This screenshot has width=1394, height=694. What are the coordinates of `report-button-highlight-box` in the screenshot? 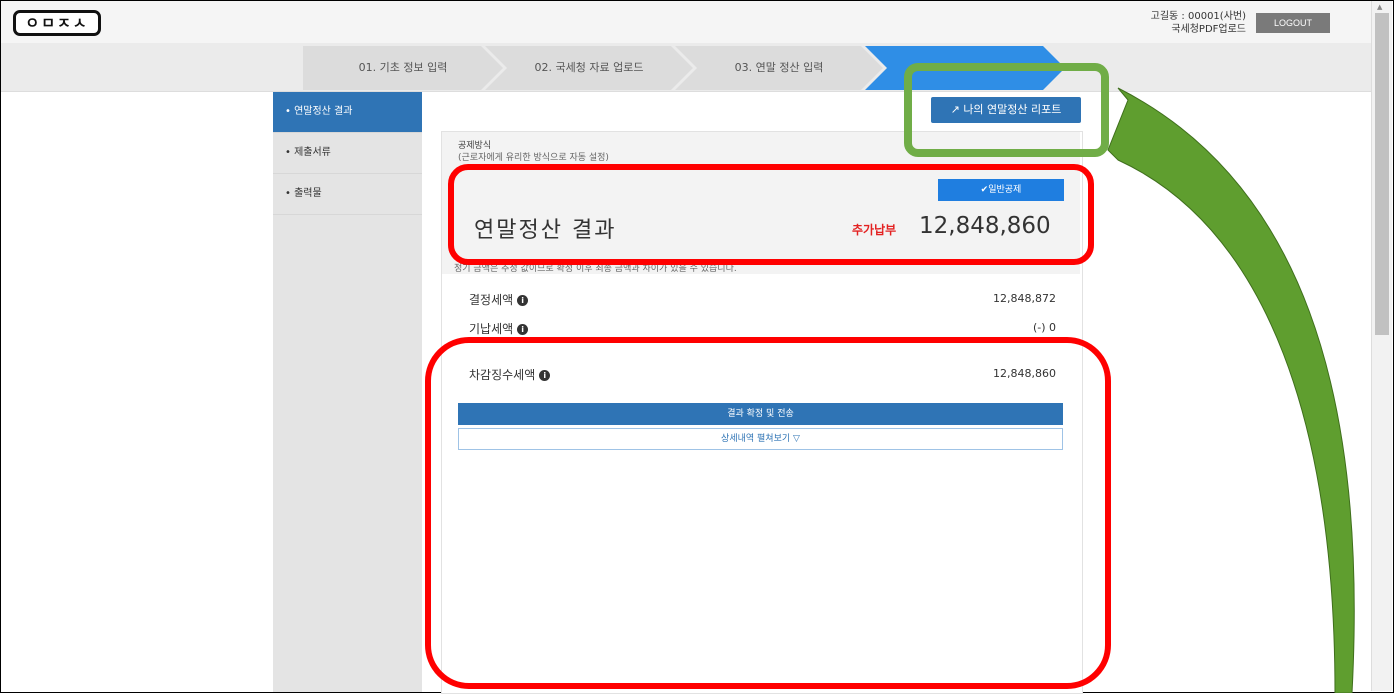 It's located at (1006, 110).